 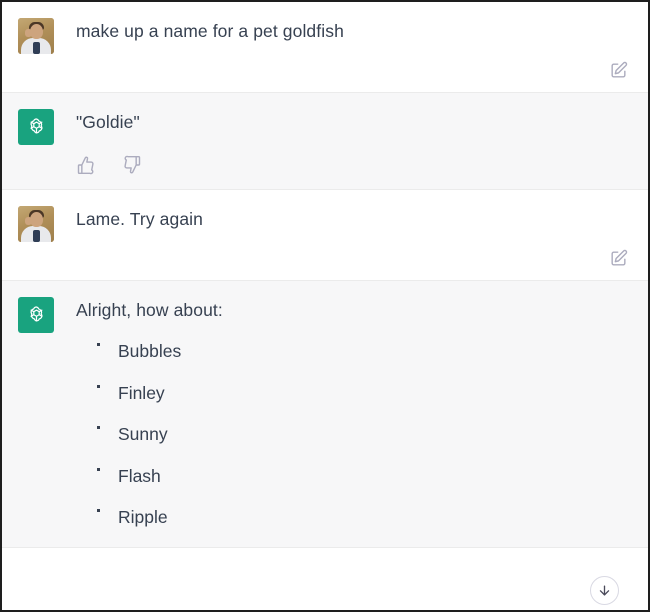 I want to click on arrow-down-icon, so click(x=604, y=590).